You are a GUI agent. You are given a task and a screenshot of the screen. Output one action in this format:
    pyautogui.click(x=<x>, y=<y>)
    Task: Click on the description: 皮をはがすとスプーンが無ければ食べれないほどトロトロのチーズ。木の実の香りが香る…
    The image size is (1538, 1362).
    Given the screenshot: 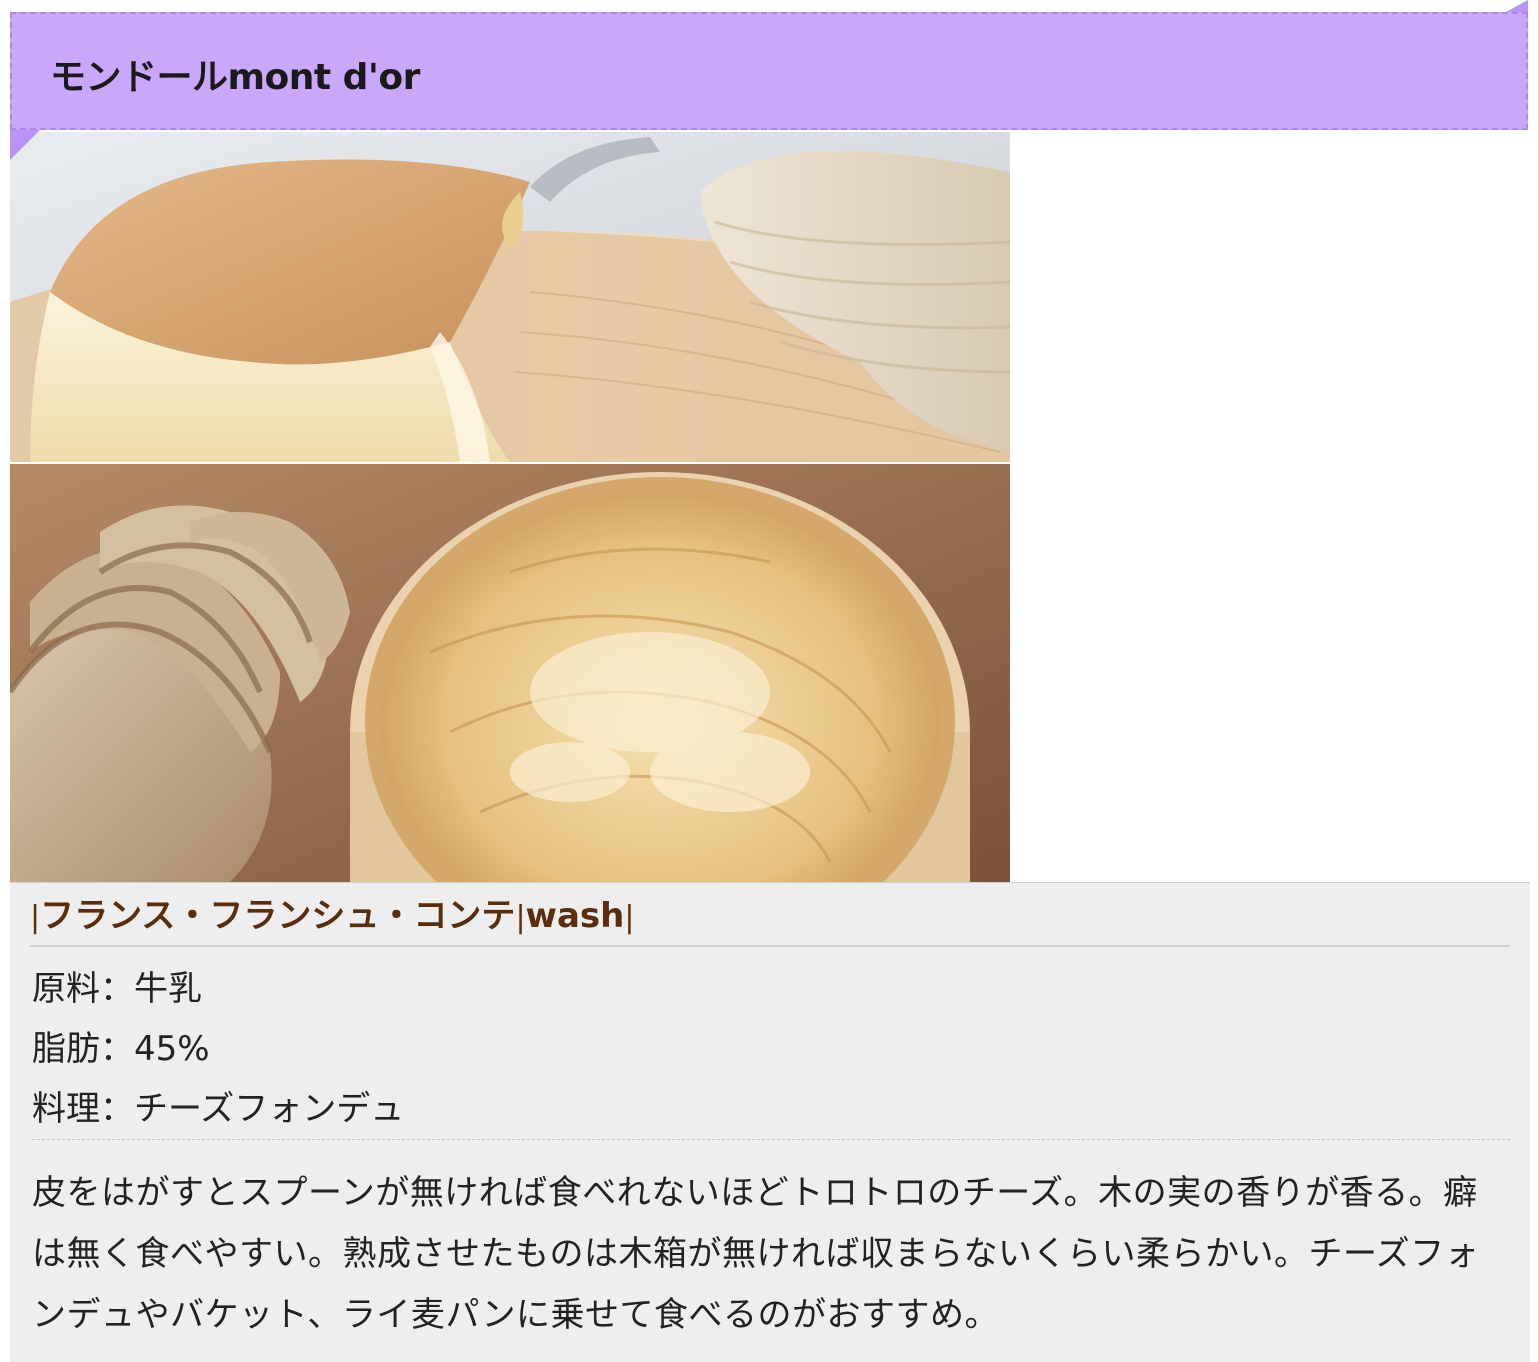 What is the action you would take?
    pyautogui.click(x=756, y=1254)
    